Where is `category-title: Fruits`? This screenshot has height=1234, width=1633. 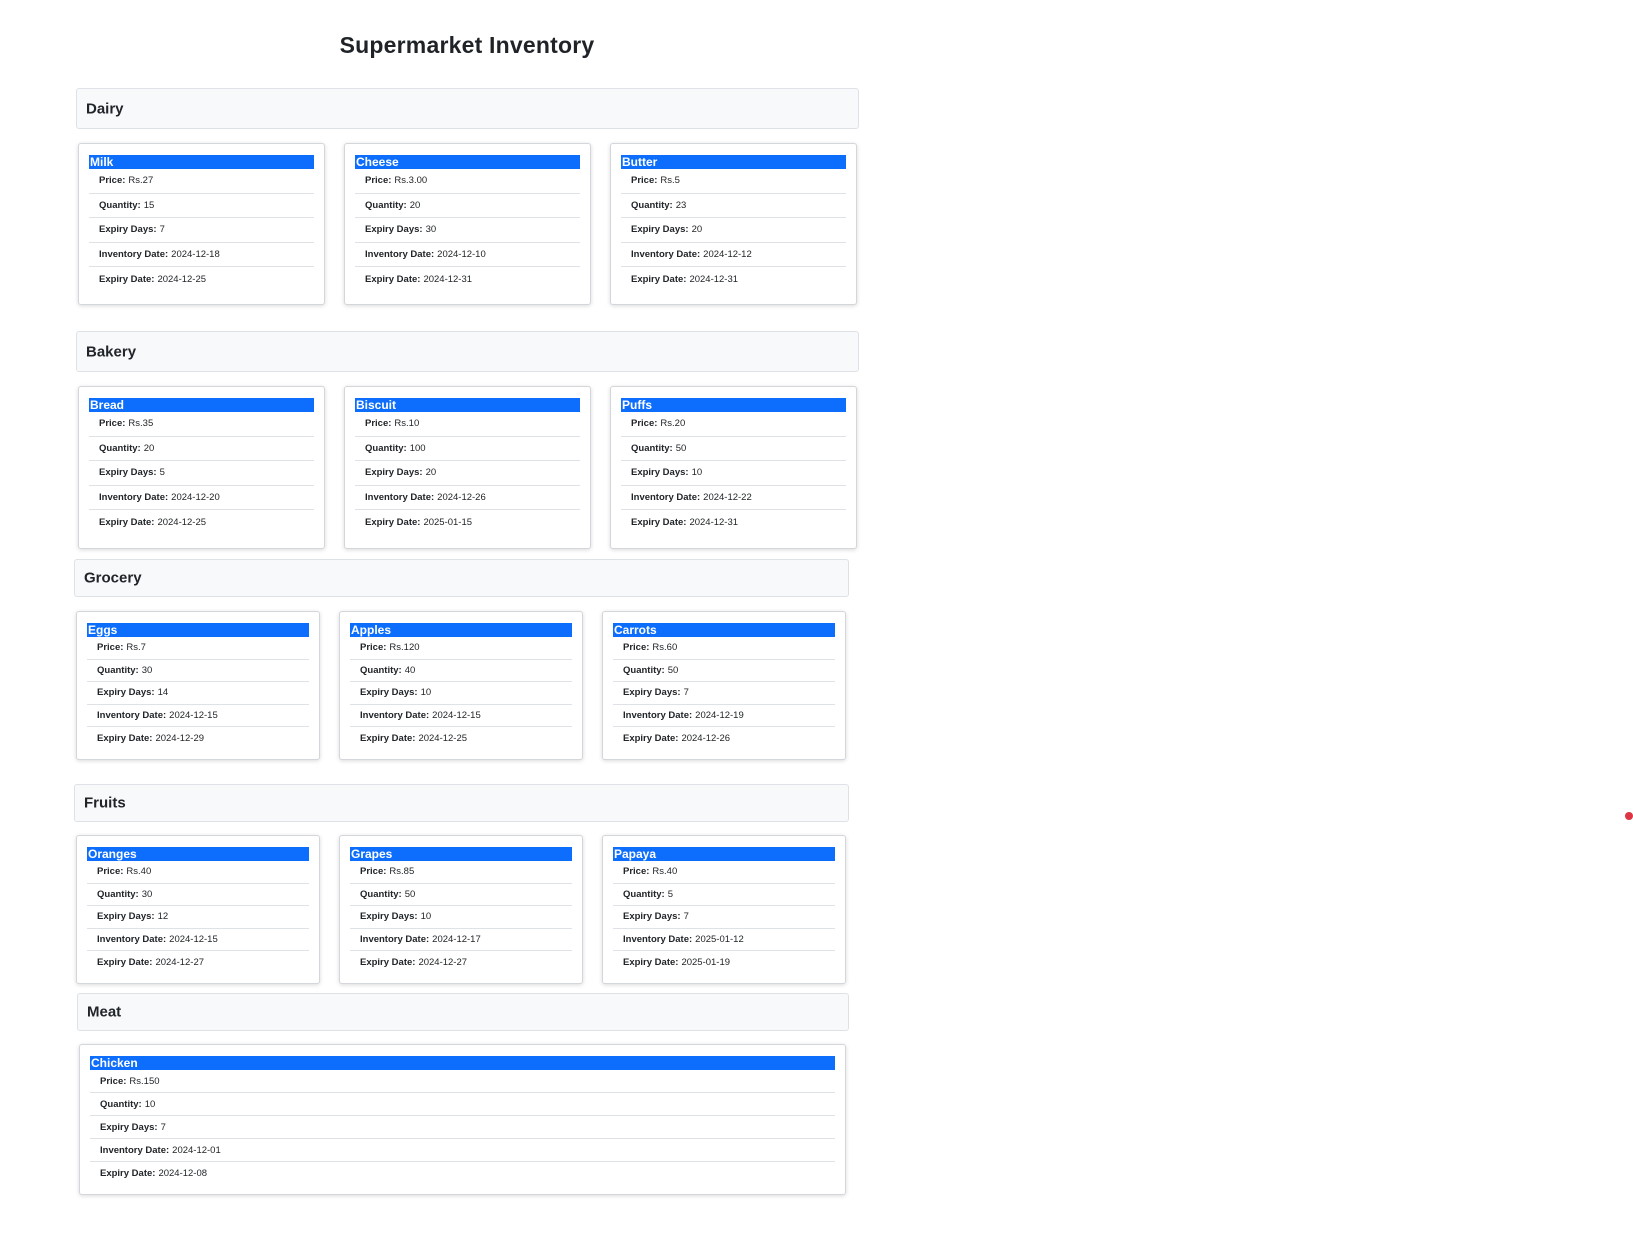 category-title: Fruits is located at coordinates (105, 803).